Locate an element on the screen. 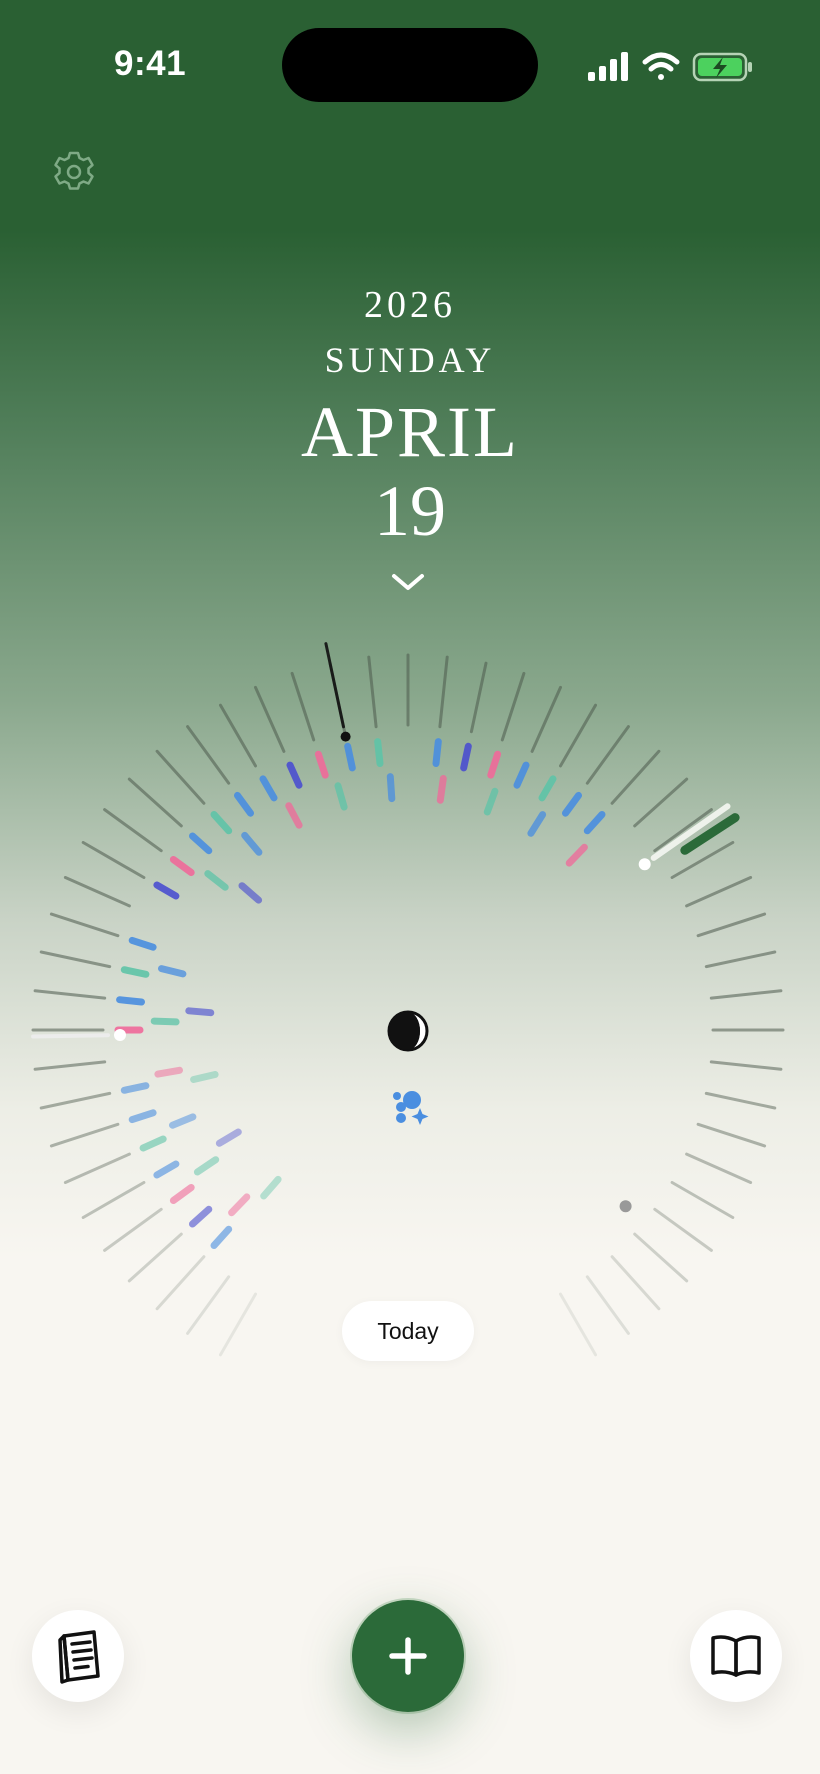  status-bar: 9:41 is located at coordinates (410, 60).